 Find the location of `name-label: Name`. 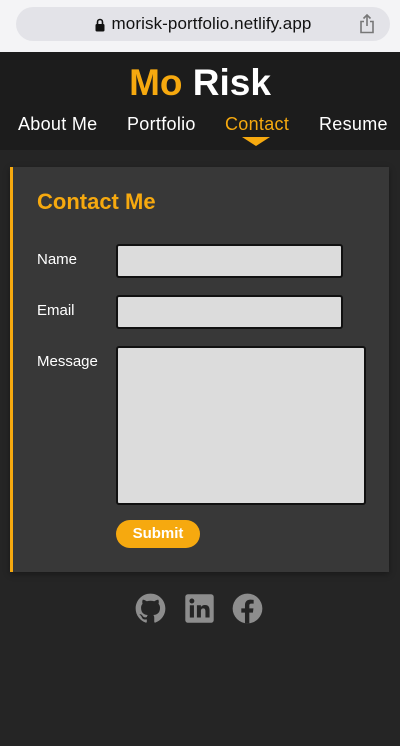

name-label: Name is located at coordinates (57, 259).